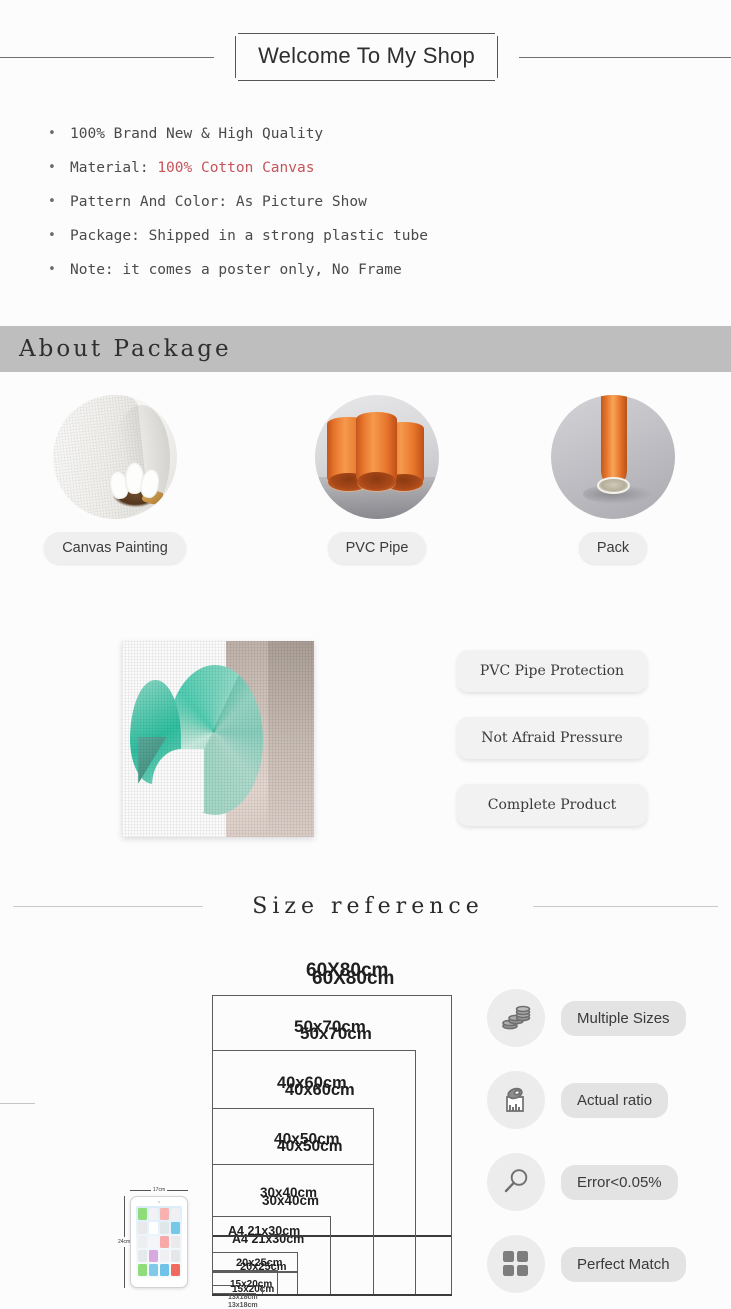 The width and height of the screenshot is (731, 1309). Describe the element at coordinates (552, 805) in the screenshot. I see `feature-tag: Complete Product` at that location.